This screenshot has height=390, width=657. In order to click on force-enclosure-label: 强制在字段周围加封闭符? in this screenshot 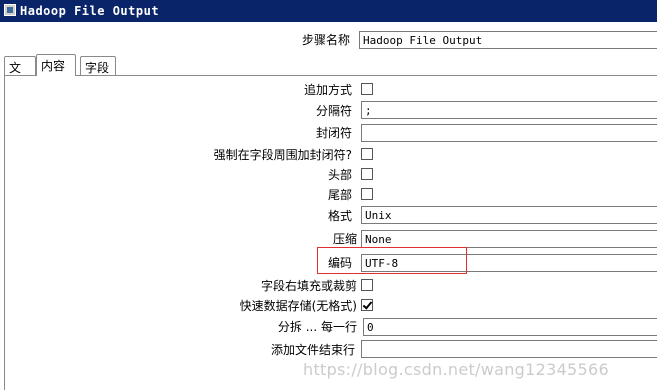, I will do `click(282, 155)`.